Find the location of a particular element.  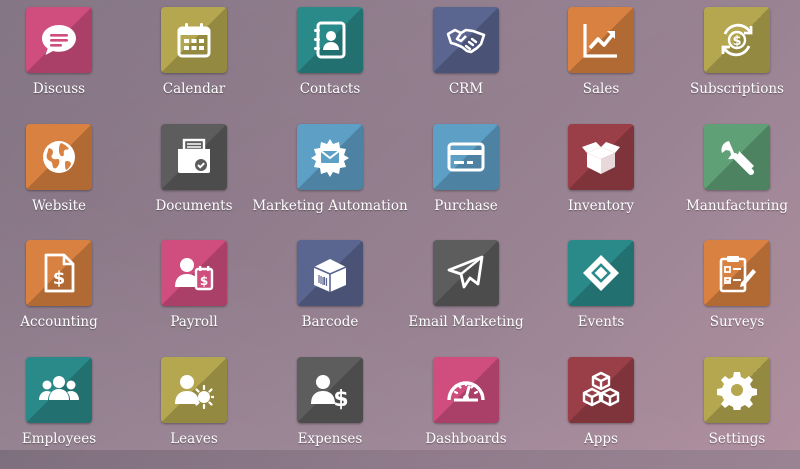

app-label: Calendar is located at coordinates (194, 89).